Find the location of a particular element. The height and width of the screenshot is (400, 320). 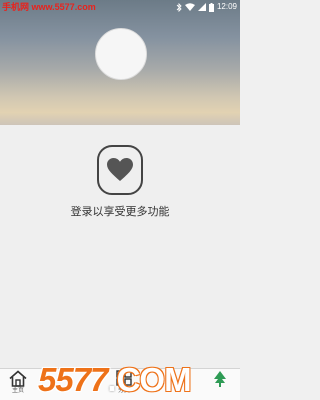

status-time: 12:09 is located at coordinates (226, 6).